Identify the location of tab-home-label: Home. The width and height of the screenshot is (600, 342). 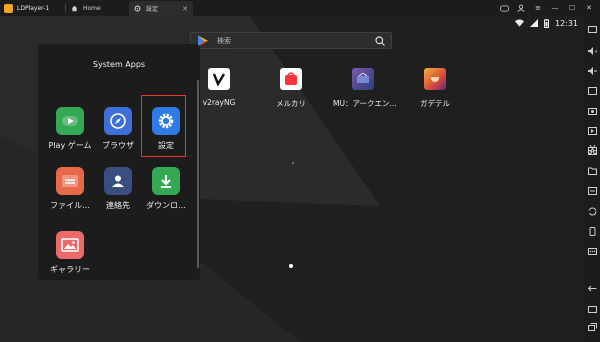
(92, 8).